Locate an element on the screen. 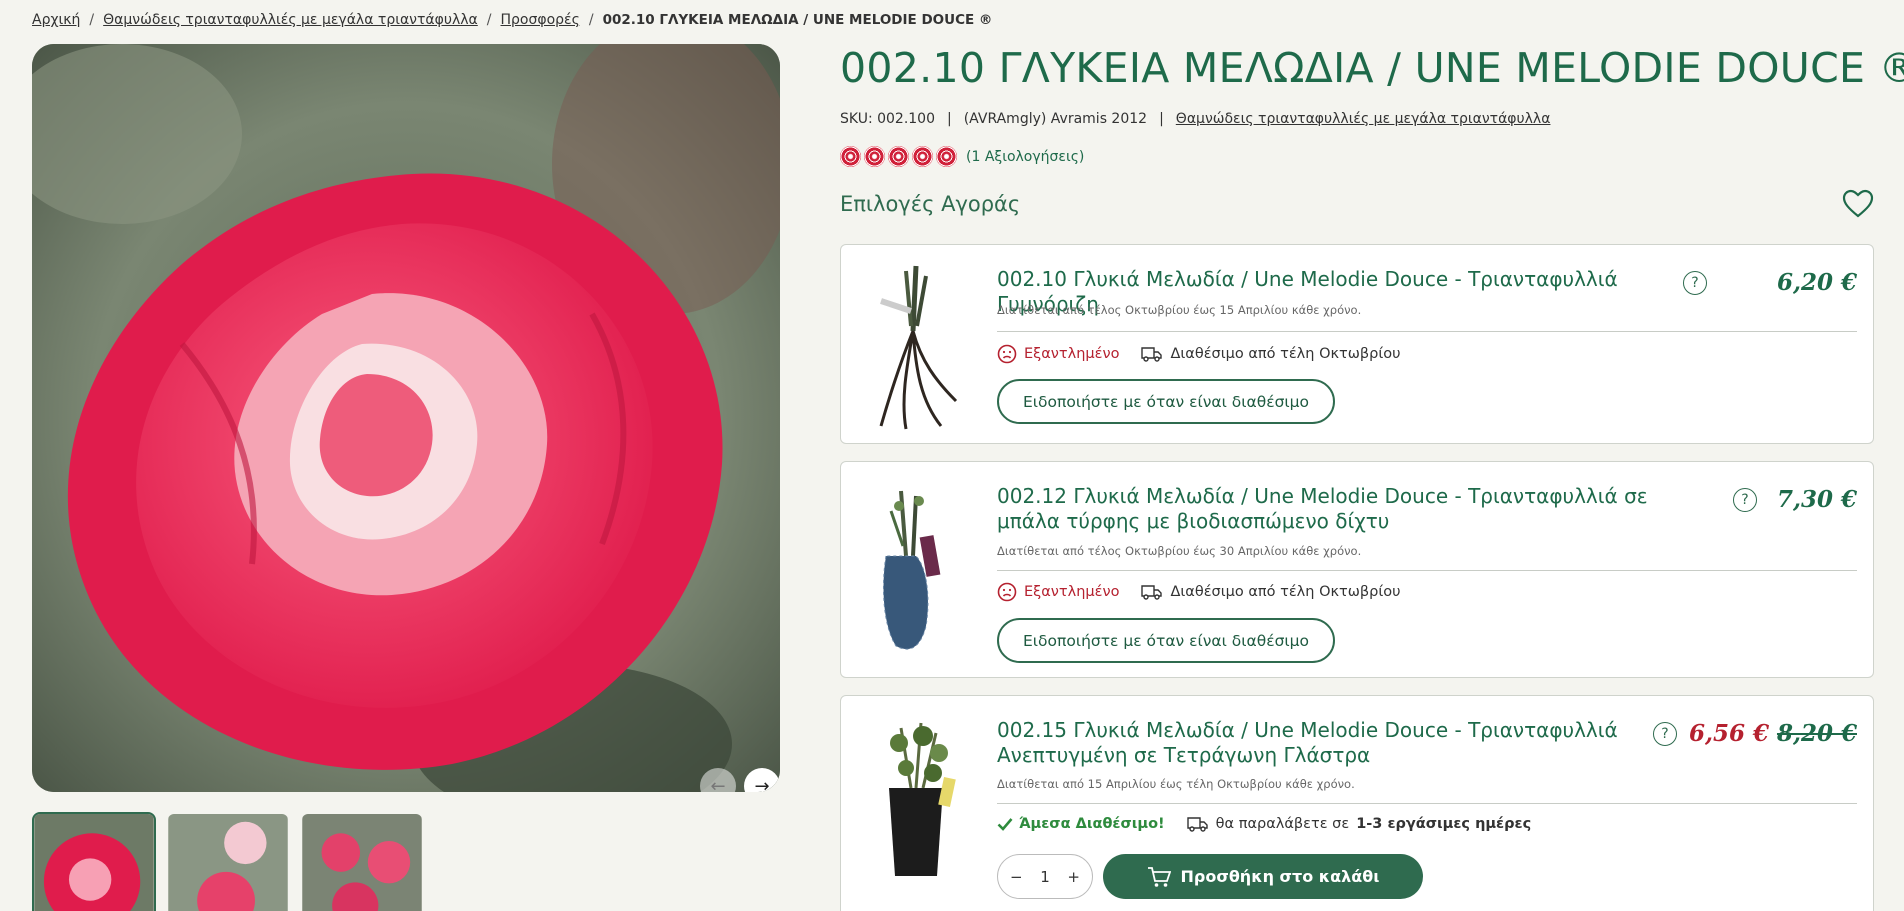 Image resolution: width=1904 pixels, height=911 pixels. option-price: 6,20 € is located at coordinates (1816, 282).